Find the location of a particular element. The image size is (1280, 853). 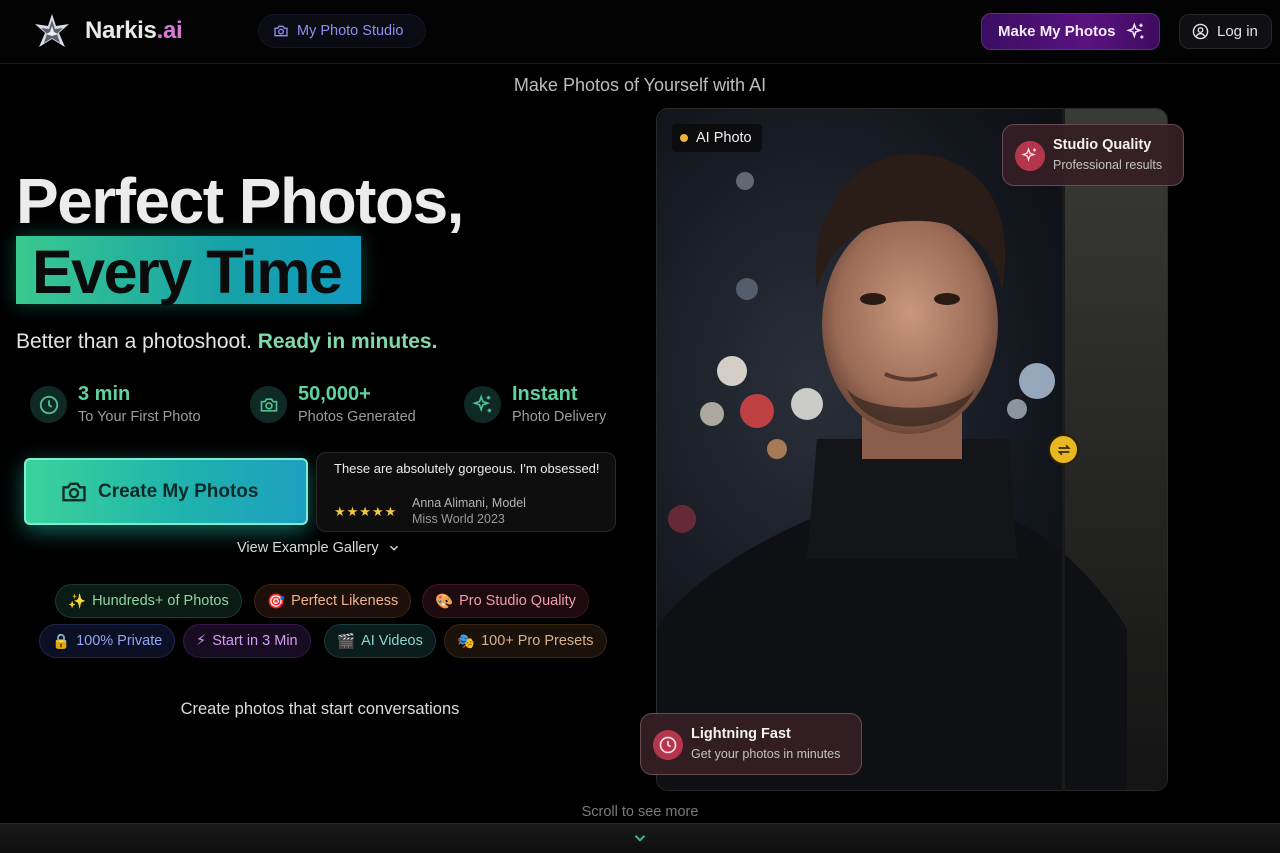

stat-label: Photos Generated is located at coordinates (357, 417).